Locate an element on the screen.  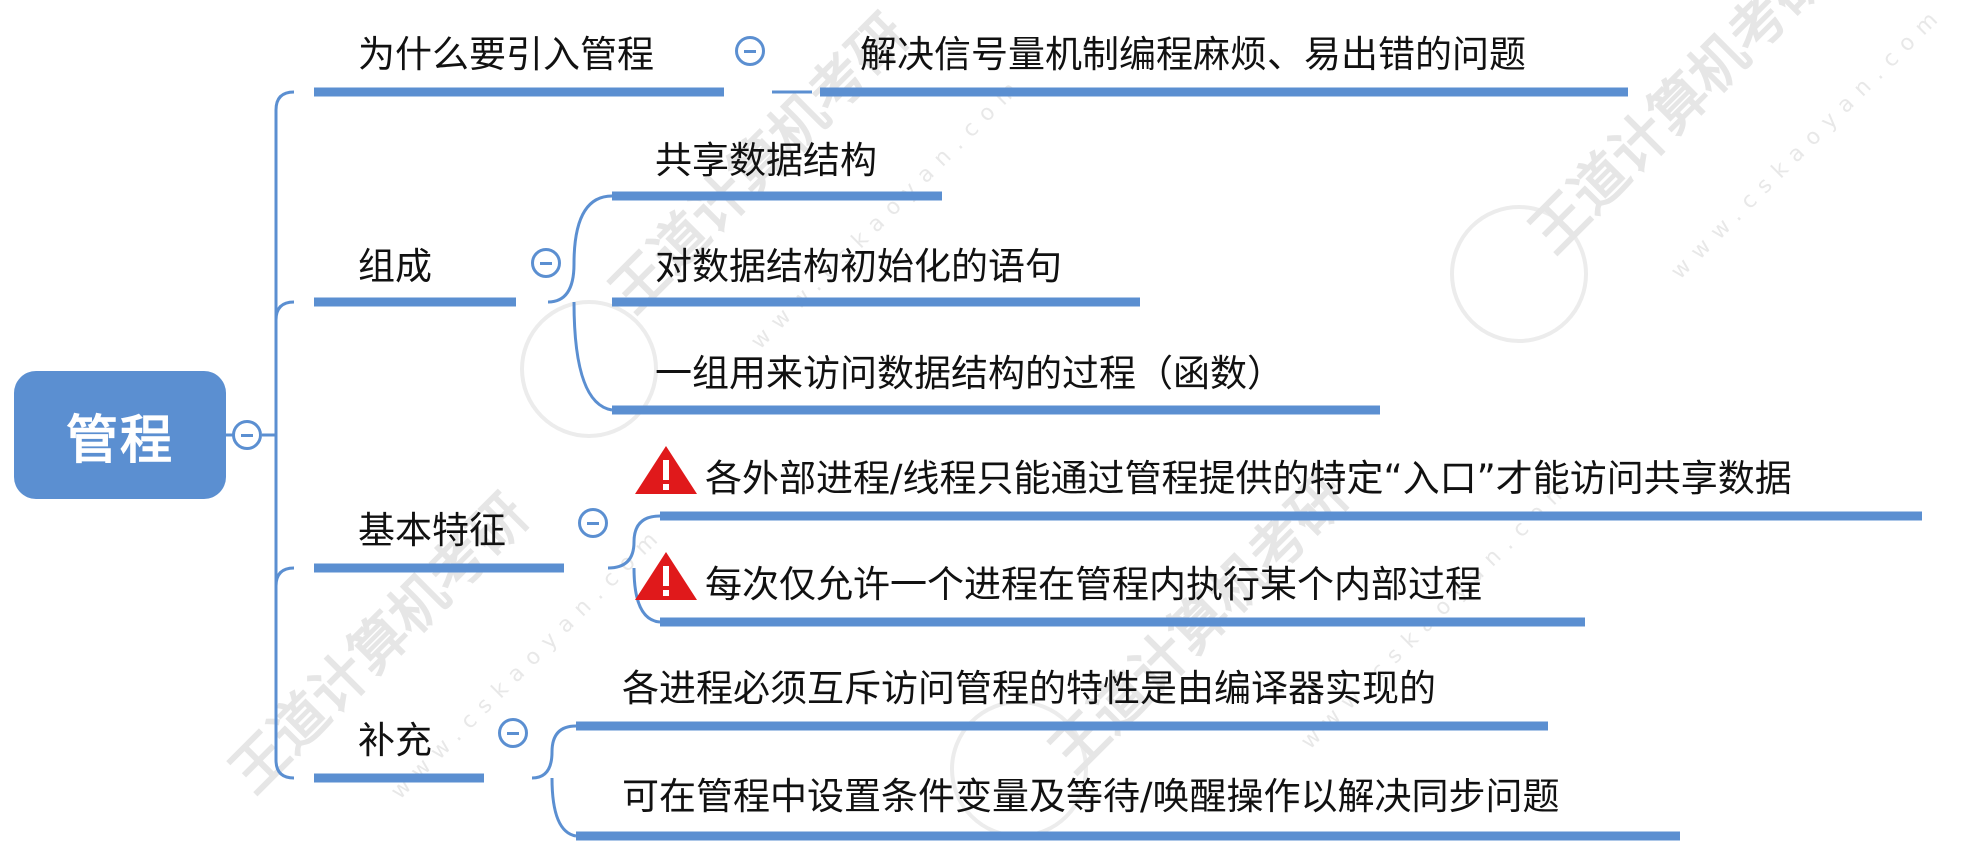
branch-why-monitor: 为什么要引入管程 is located at coordinates (506, 54).